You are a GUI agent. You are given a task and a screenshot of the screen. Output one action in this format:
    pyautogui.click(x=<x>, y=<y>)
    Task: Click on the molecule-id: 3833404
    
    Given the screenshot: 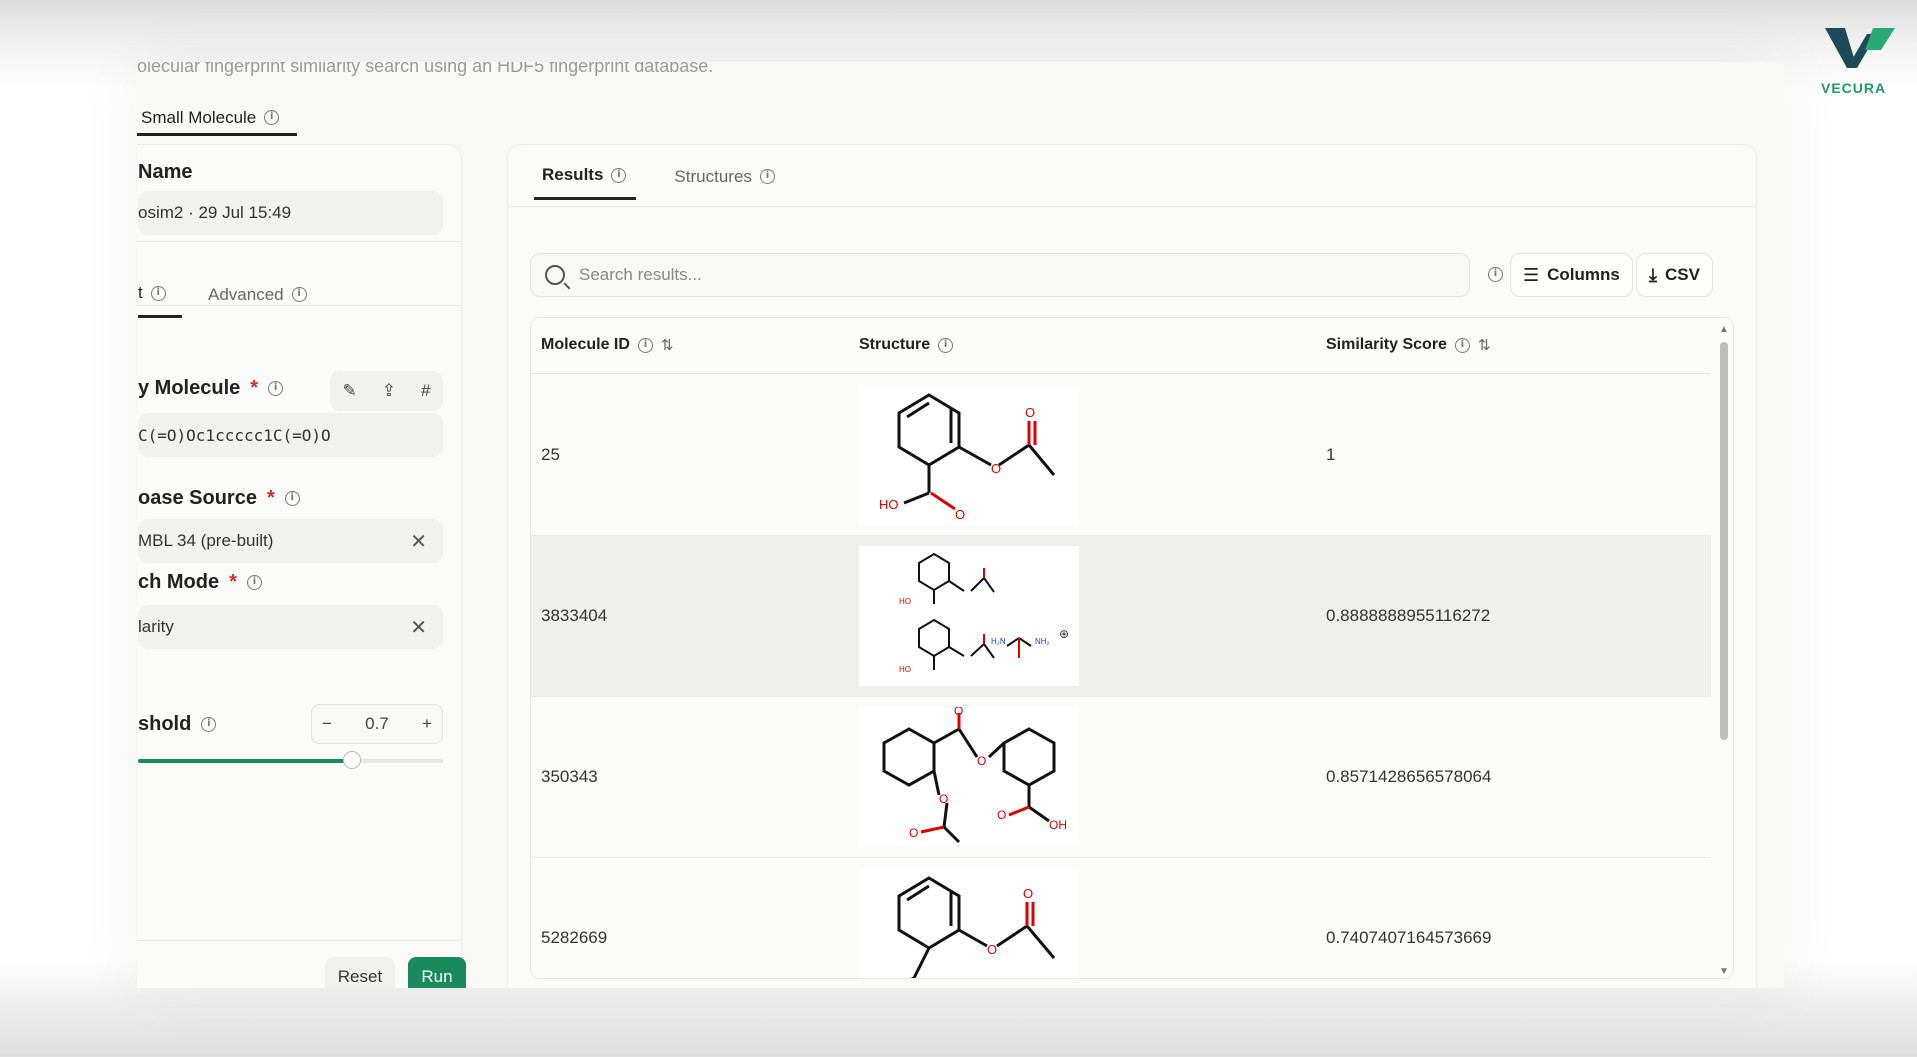 What is the action you would take?
    pyautogui.click(x=574, y=615)
    